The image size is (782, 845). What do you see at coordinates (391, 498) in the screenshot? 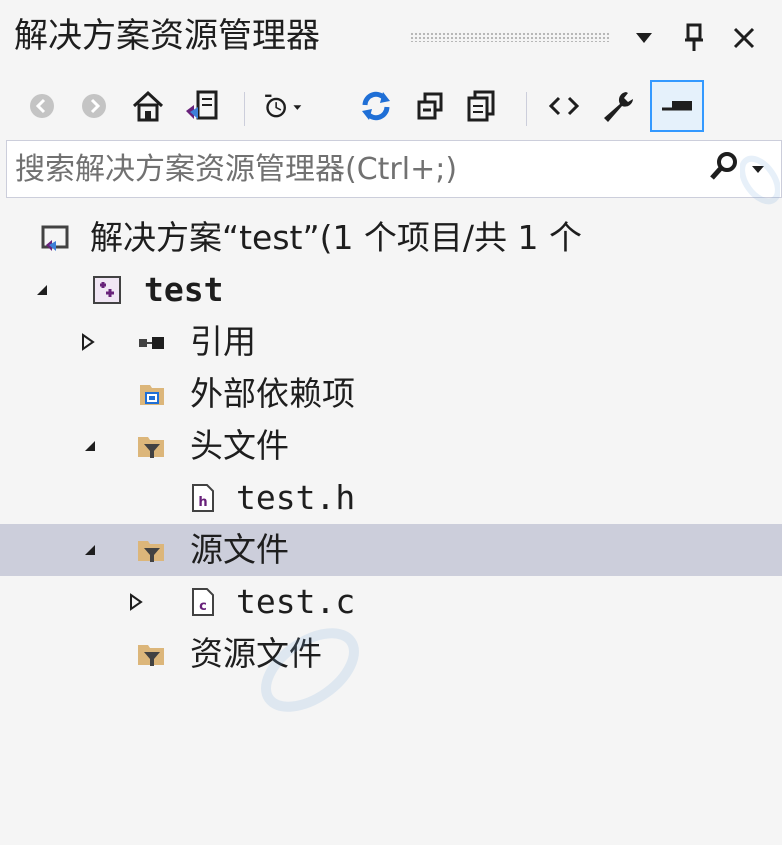
I see `tree-item-test-h: h test.h` at bounding box center [391, 498].